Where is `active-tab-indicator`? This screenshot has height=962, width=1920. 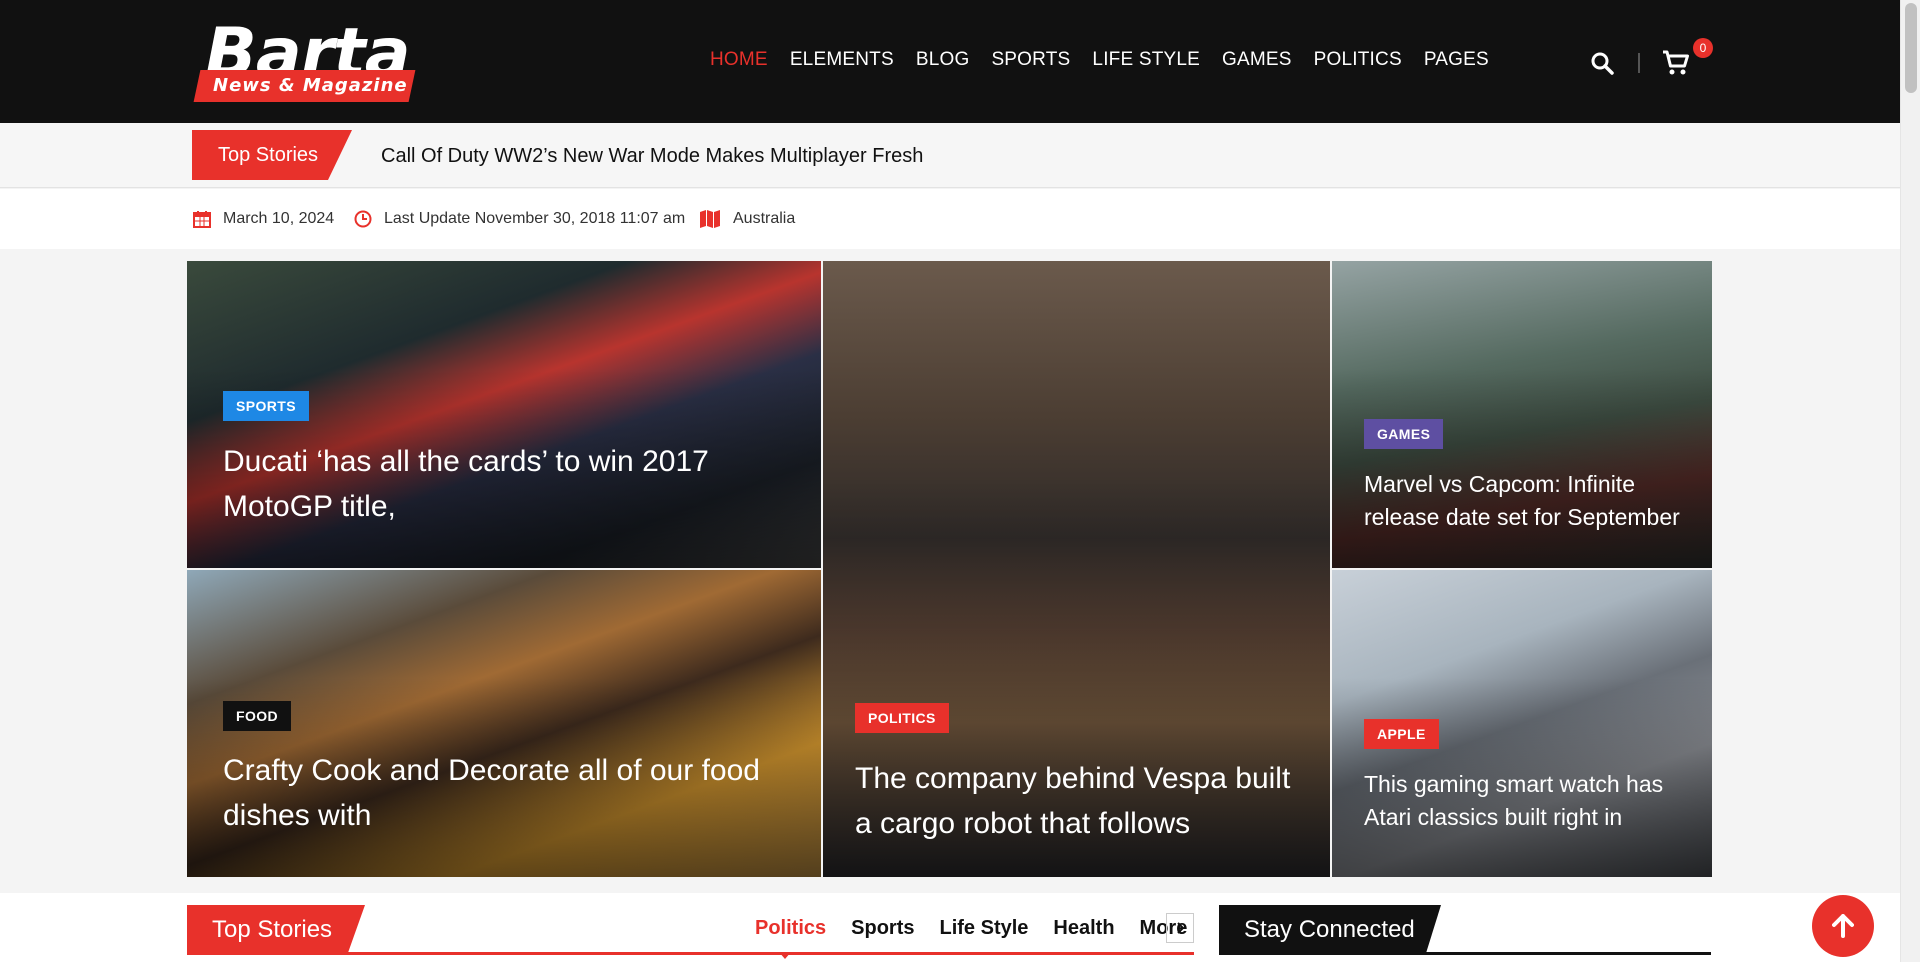 active-tab-indicator is located at coordinates (785, 955).